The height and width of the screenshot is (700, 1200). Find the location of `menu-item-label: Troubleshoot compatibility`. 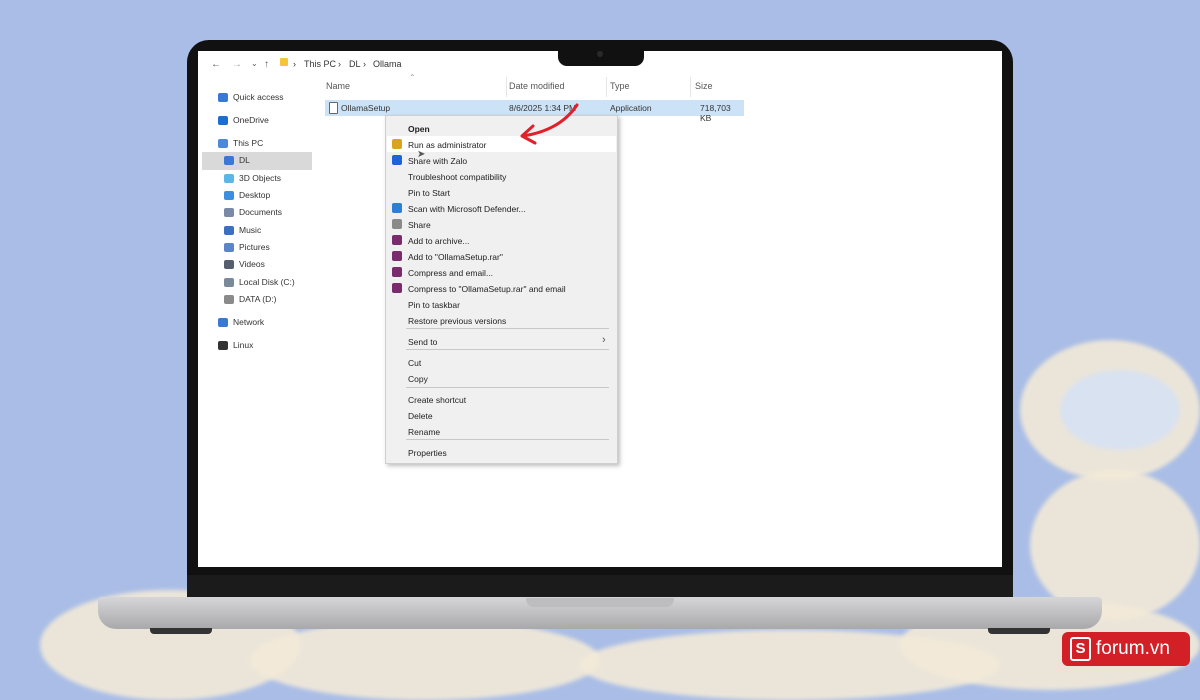

menu-item-label: Troubleshoot compatibility is located at coordinates (457, 177).